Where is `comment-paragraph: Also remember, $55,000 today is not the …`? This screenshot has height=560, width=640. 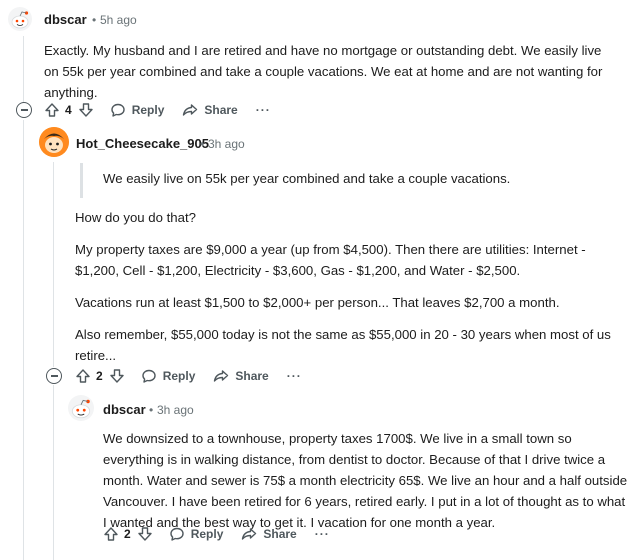
comment-paragraph: Also remember, $55,000 today is not the … is located at coordinates (343, 345).